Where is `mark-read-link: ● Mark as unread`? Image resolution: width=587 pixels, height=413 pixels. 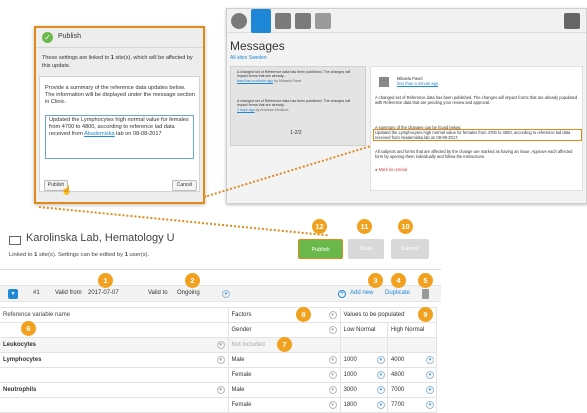
mark-read-link: ● Mark as unread is located at coordinates (477, 169).